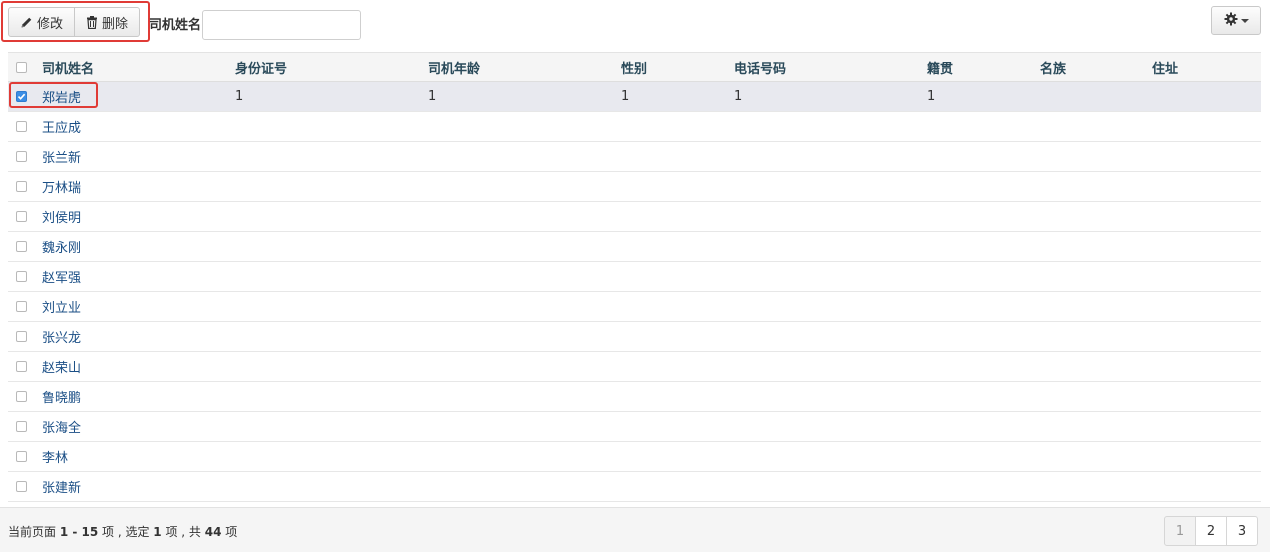 Image resolution: width=1270 pixels, height=552 pixels. Describe the element at coordinates (61, 366) in the screenshot. I see `cell-driver-name: 赵荣山` at that location.